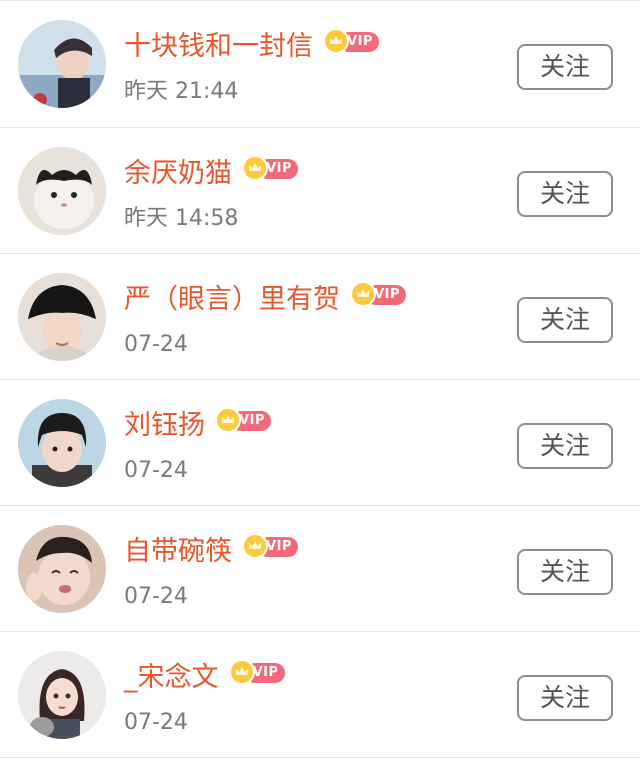  What do you see at coordinates (178, 552) in the screenshot?
I see `user-name: 自带碗筷` at bounding box center [178, 552].